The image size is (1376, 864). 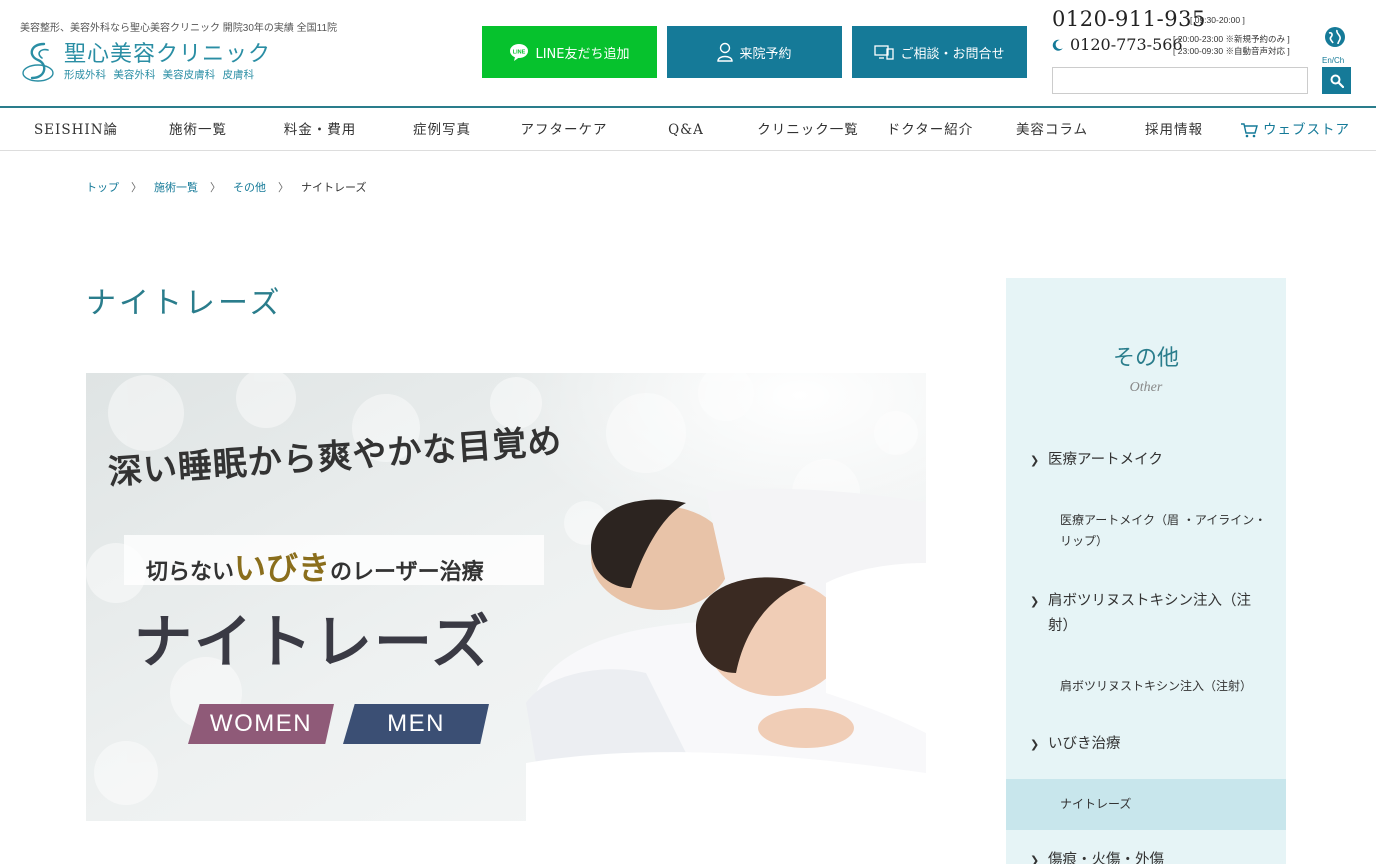 What do you see at coordinates (1105, 460) in the screenshot?
I see `sidebar-item-label: 医療アートメイク` at bounding box center [1105, 460].